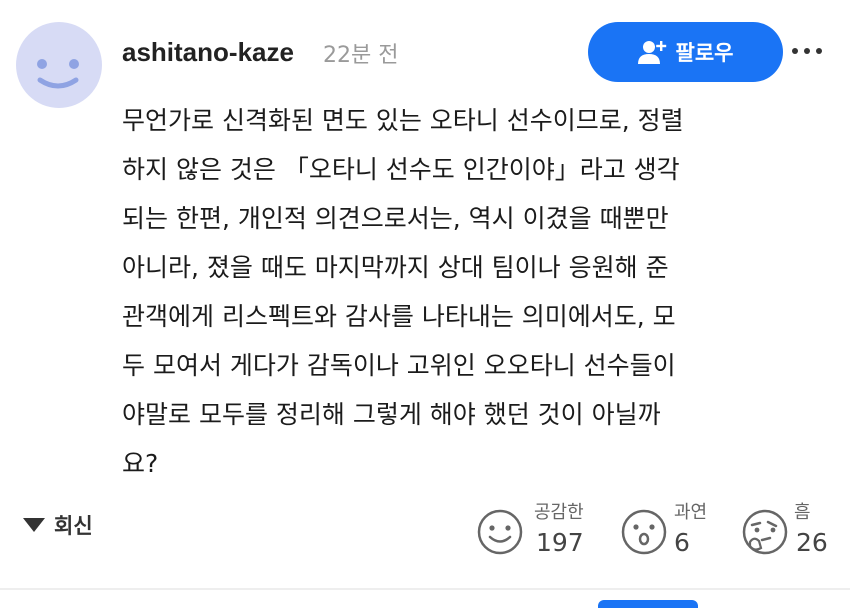 Image resolution: width=850 pixels, height=608 pixels. What do you see at coordinates (391, 414) in the screenshot?
I see `comment-line: 야말로 모두를 정리해 그렇게 해야 했던 것이 아닐까` at bounding box center [391, 414].